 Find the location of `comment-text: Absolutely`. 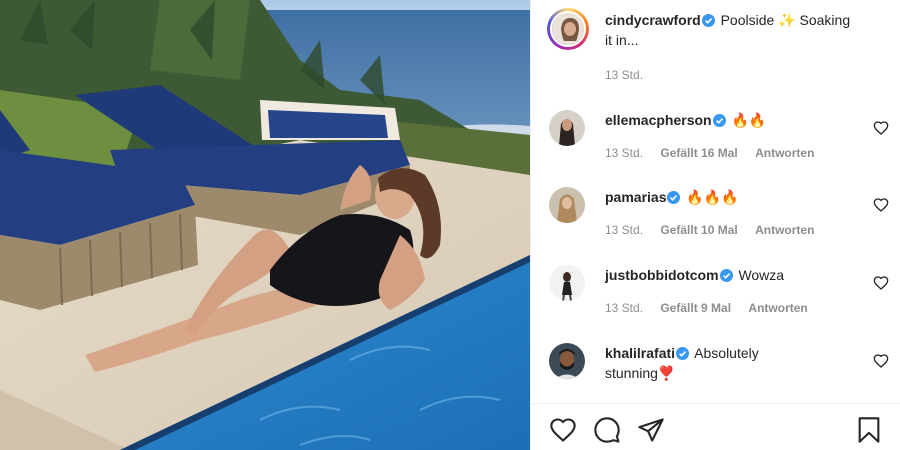

comment-text: Absolutely is located at coordinates (726, 353).